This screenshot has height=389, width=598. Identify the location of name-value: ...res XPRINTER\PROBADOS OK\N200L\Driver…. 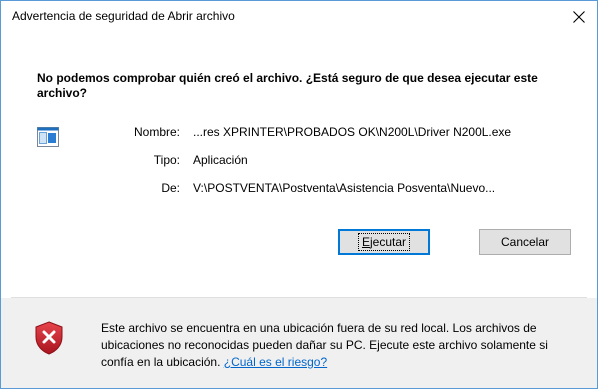
(352, 132).